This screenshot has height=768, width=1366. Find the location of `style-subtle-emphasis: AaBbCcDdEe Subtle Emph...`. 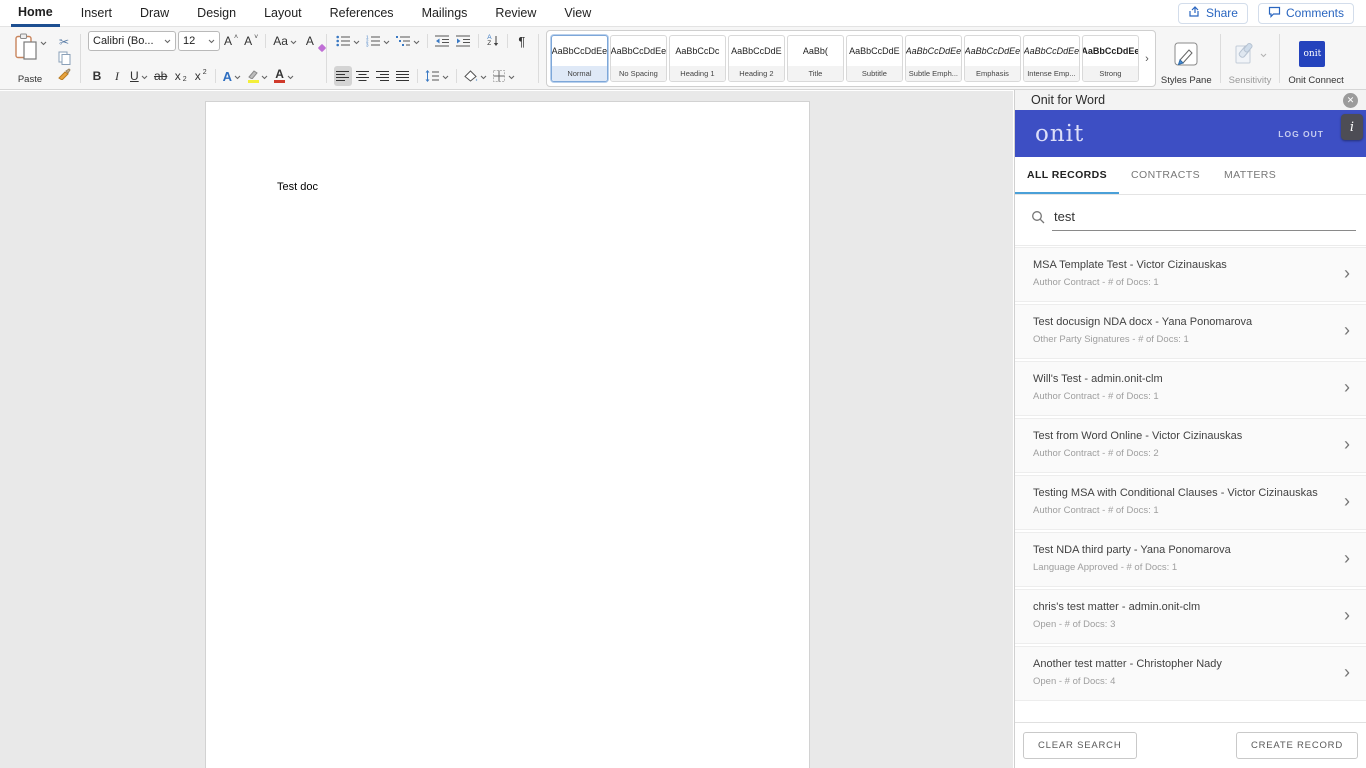

style-subtle-emphasis: AaBbCcDdEe Subtle Emph... is located at coordinates (933, 58).